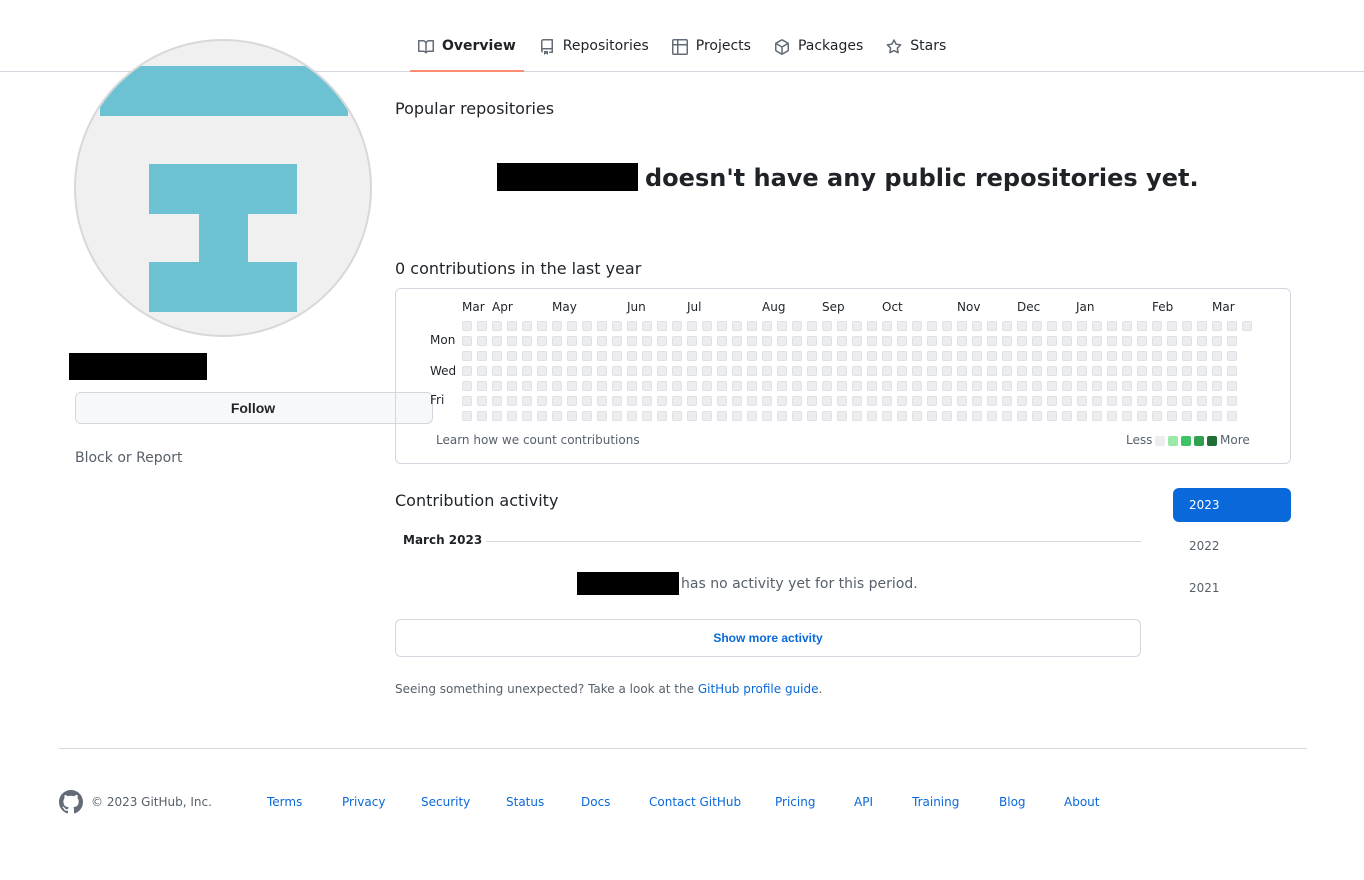  What do you see at coordinates (1232, 505) in the screenshot?
I see `year-2023-button: 2023` at bounding box center [1232, 505].